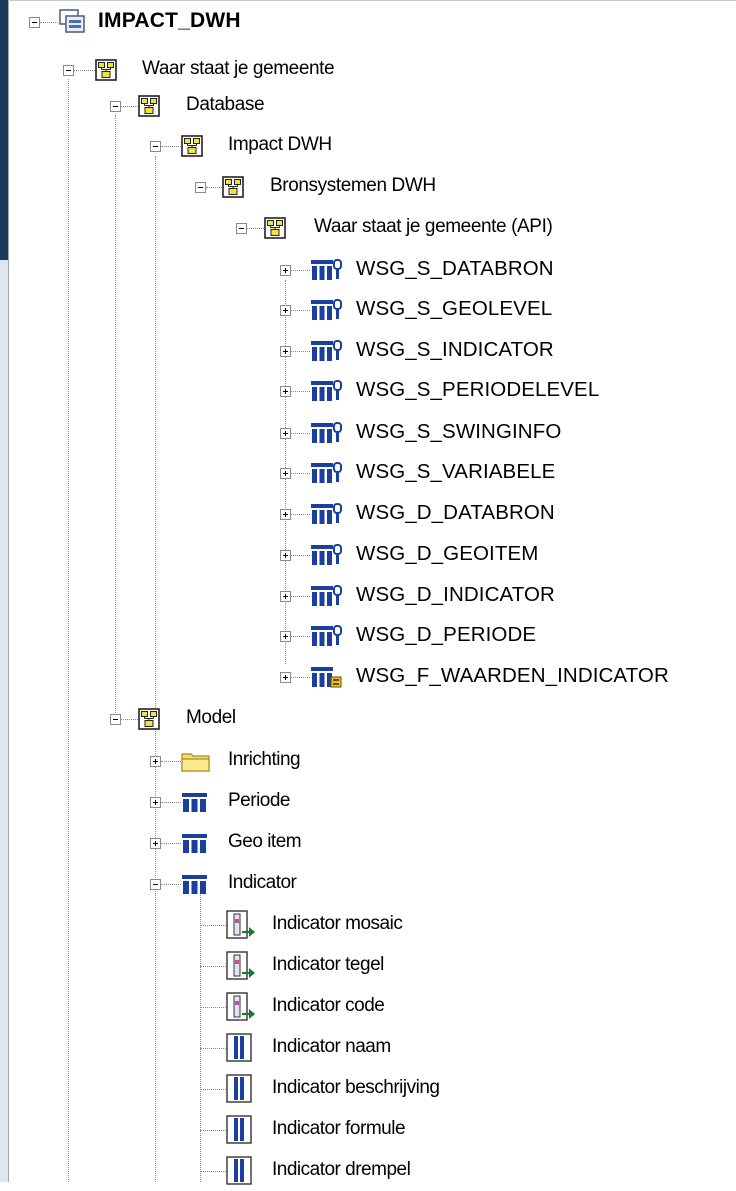  Describe the element at coordinates (328, 1005) in the screenshot. I see `tree-node-label: Indicator code` at that location.